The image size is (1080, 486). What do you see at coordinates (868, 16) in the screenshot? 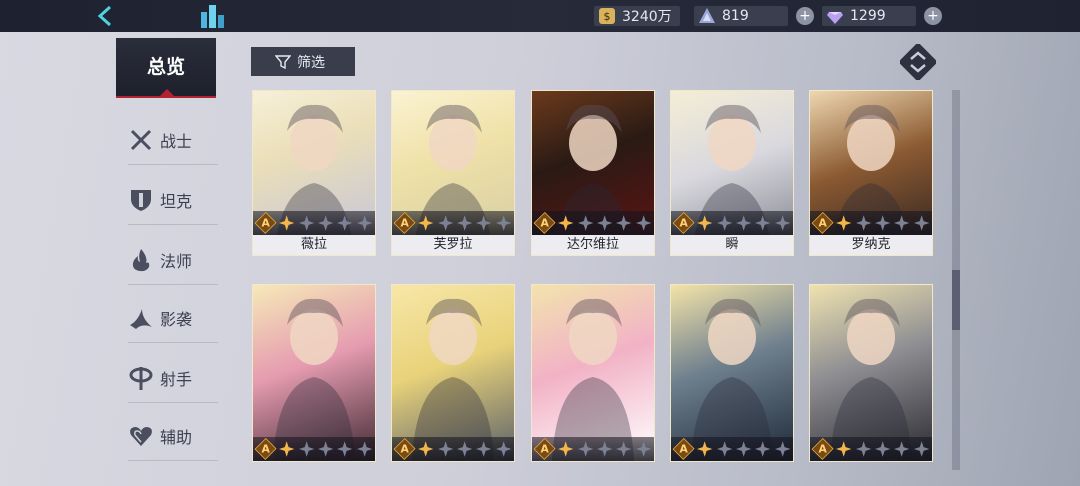
I see `gem-amount: 1299` at bounding box center [868, 16].